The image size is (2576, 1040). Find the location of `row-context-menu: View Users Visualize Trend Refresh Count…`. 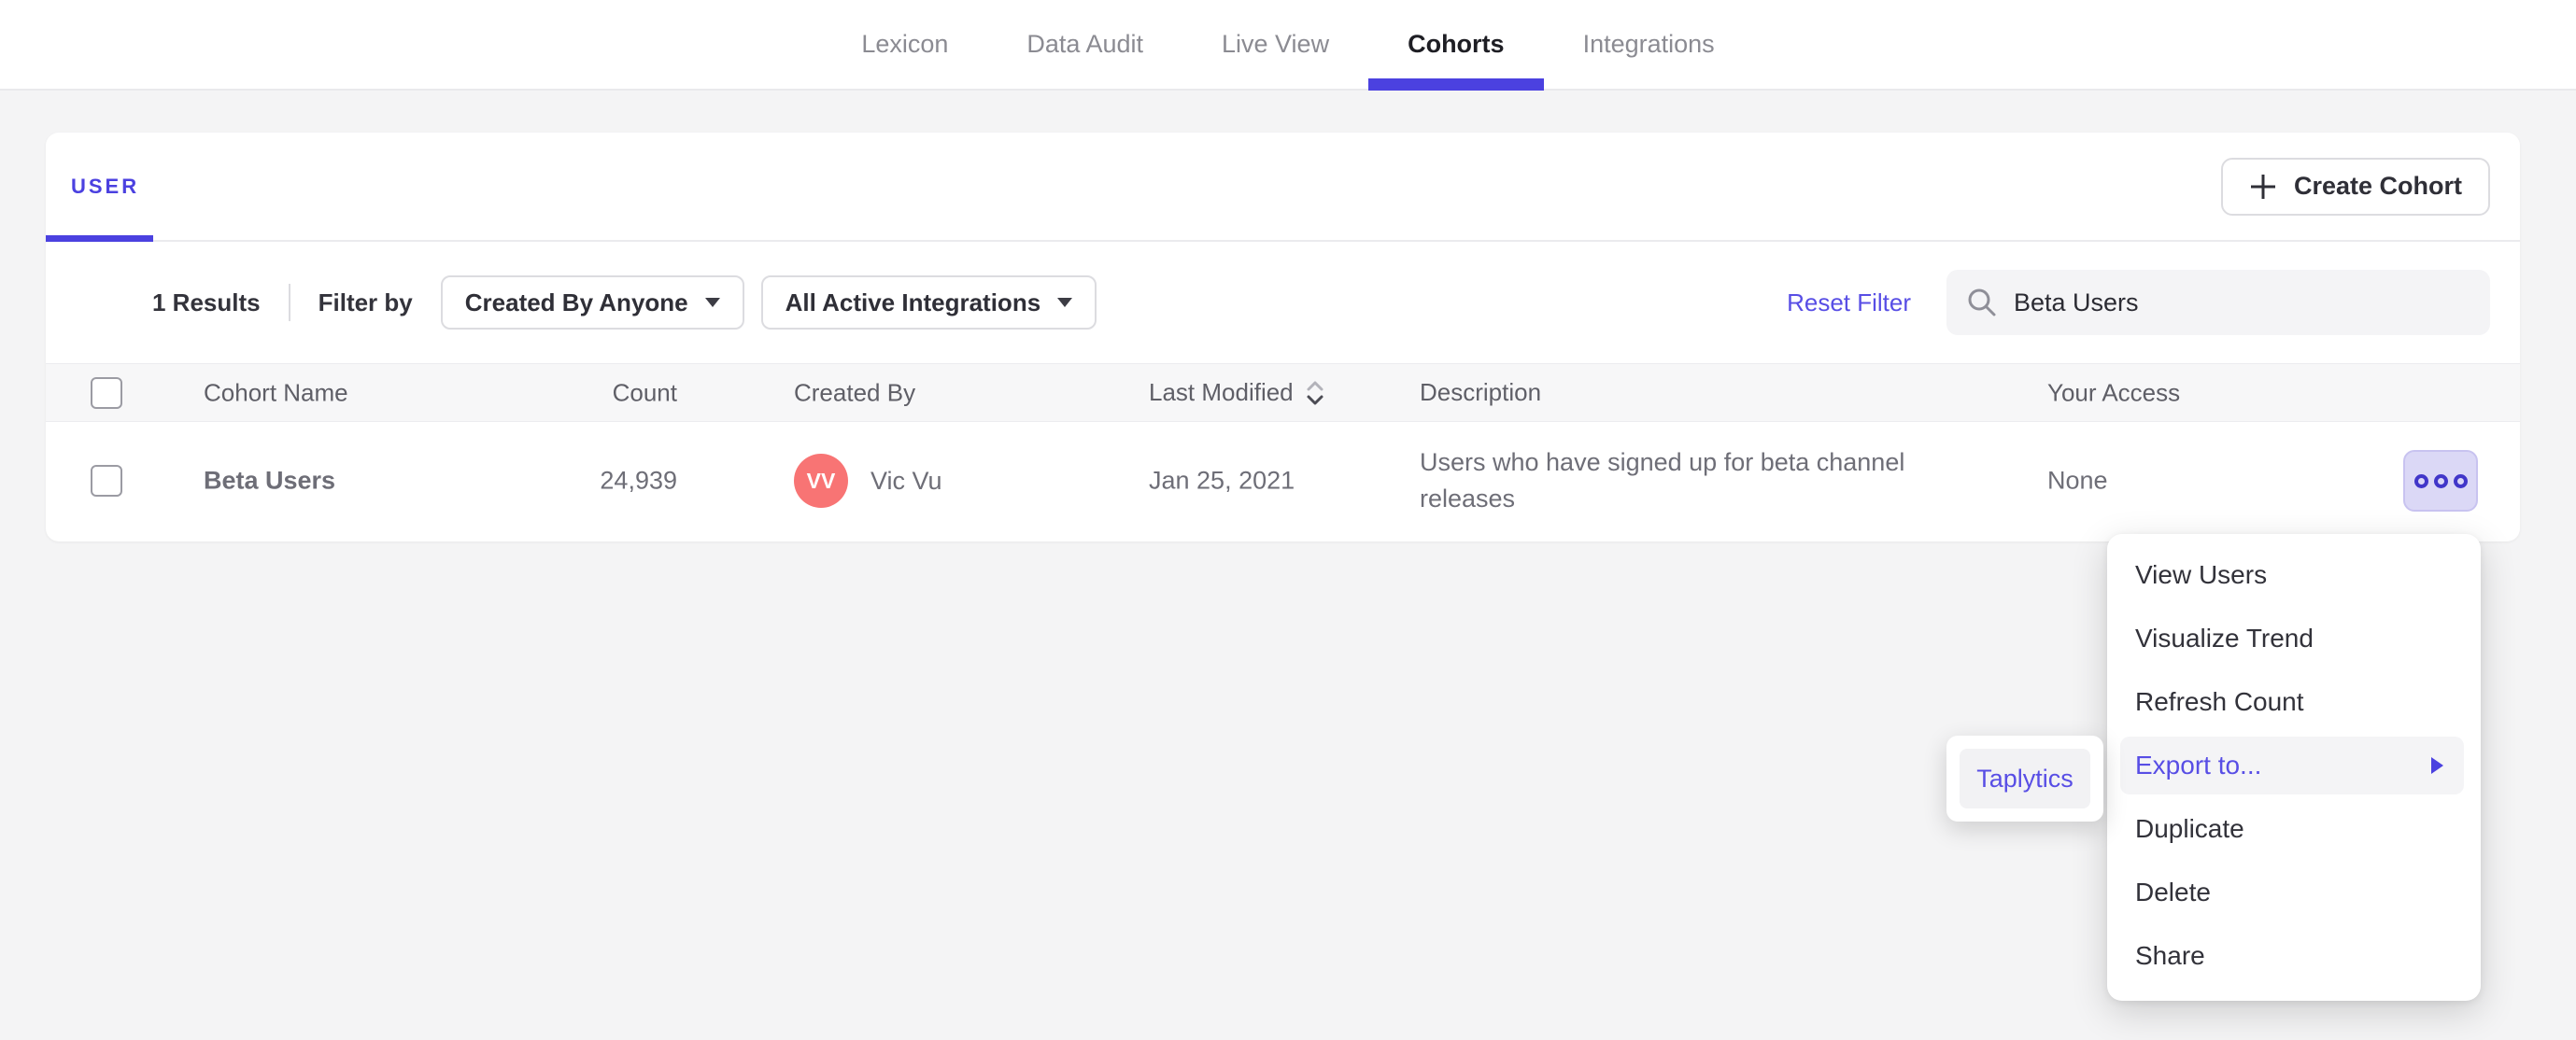

row-context-menu: View Users Visualize Trend Refresh Count… is located at coordinates (2294, 767).